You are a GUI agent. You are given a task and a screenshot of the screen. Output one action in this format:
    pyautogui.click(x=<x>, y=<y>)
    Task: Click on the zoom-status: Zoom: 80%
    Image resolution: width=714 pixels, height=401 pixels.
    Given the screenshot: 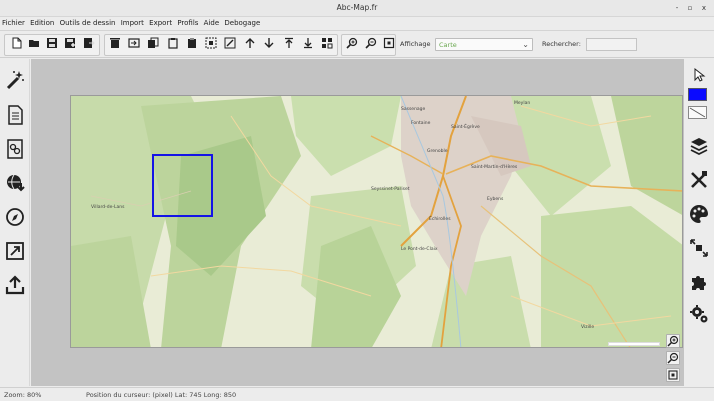 What is the action you would take?
    pyautogui.click(x=23, y=395)
    